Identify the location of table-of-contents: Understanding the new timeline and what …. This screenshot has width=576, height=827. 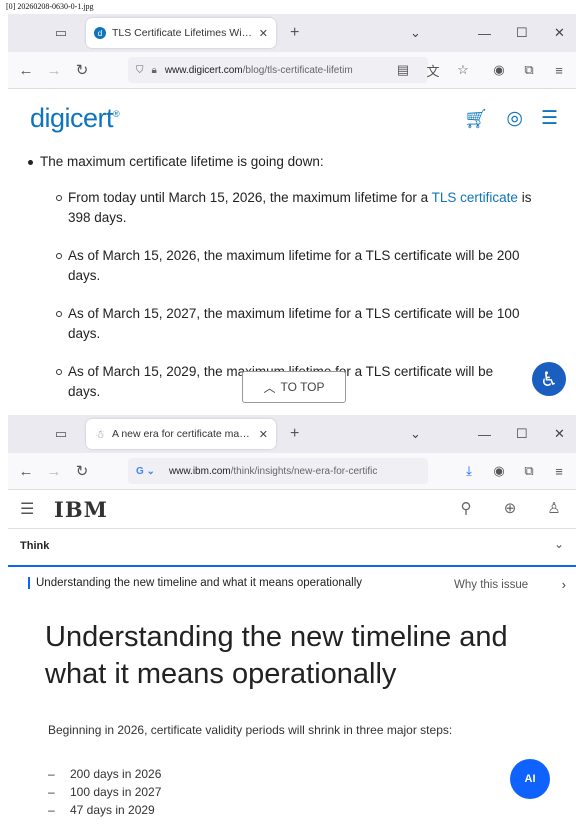
(292, 587).